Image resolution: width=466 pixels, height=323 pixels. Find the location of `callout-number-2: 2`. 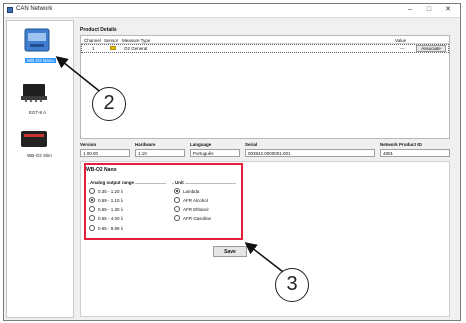

callout-number-2: 2 is located at coordinates (109, 104).